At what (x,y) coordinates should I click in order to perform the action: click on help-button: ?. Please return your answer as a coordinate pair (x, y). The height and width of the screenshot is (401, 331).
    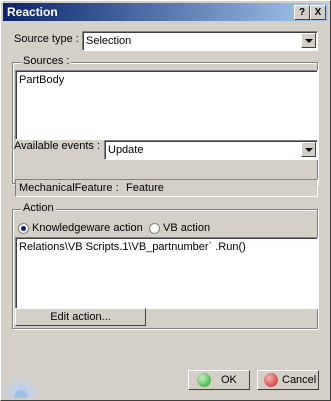
    Looking at the image, I should click on (302, 12).